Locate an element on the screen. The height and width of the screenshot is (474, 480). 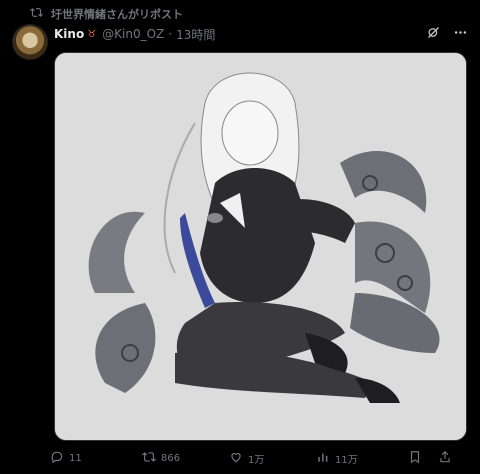
reply-icon is located at coordinates (57, 458).